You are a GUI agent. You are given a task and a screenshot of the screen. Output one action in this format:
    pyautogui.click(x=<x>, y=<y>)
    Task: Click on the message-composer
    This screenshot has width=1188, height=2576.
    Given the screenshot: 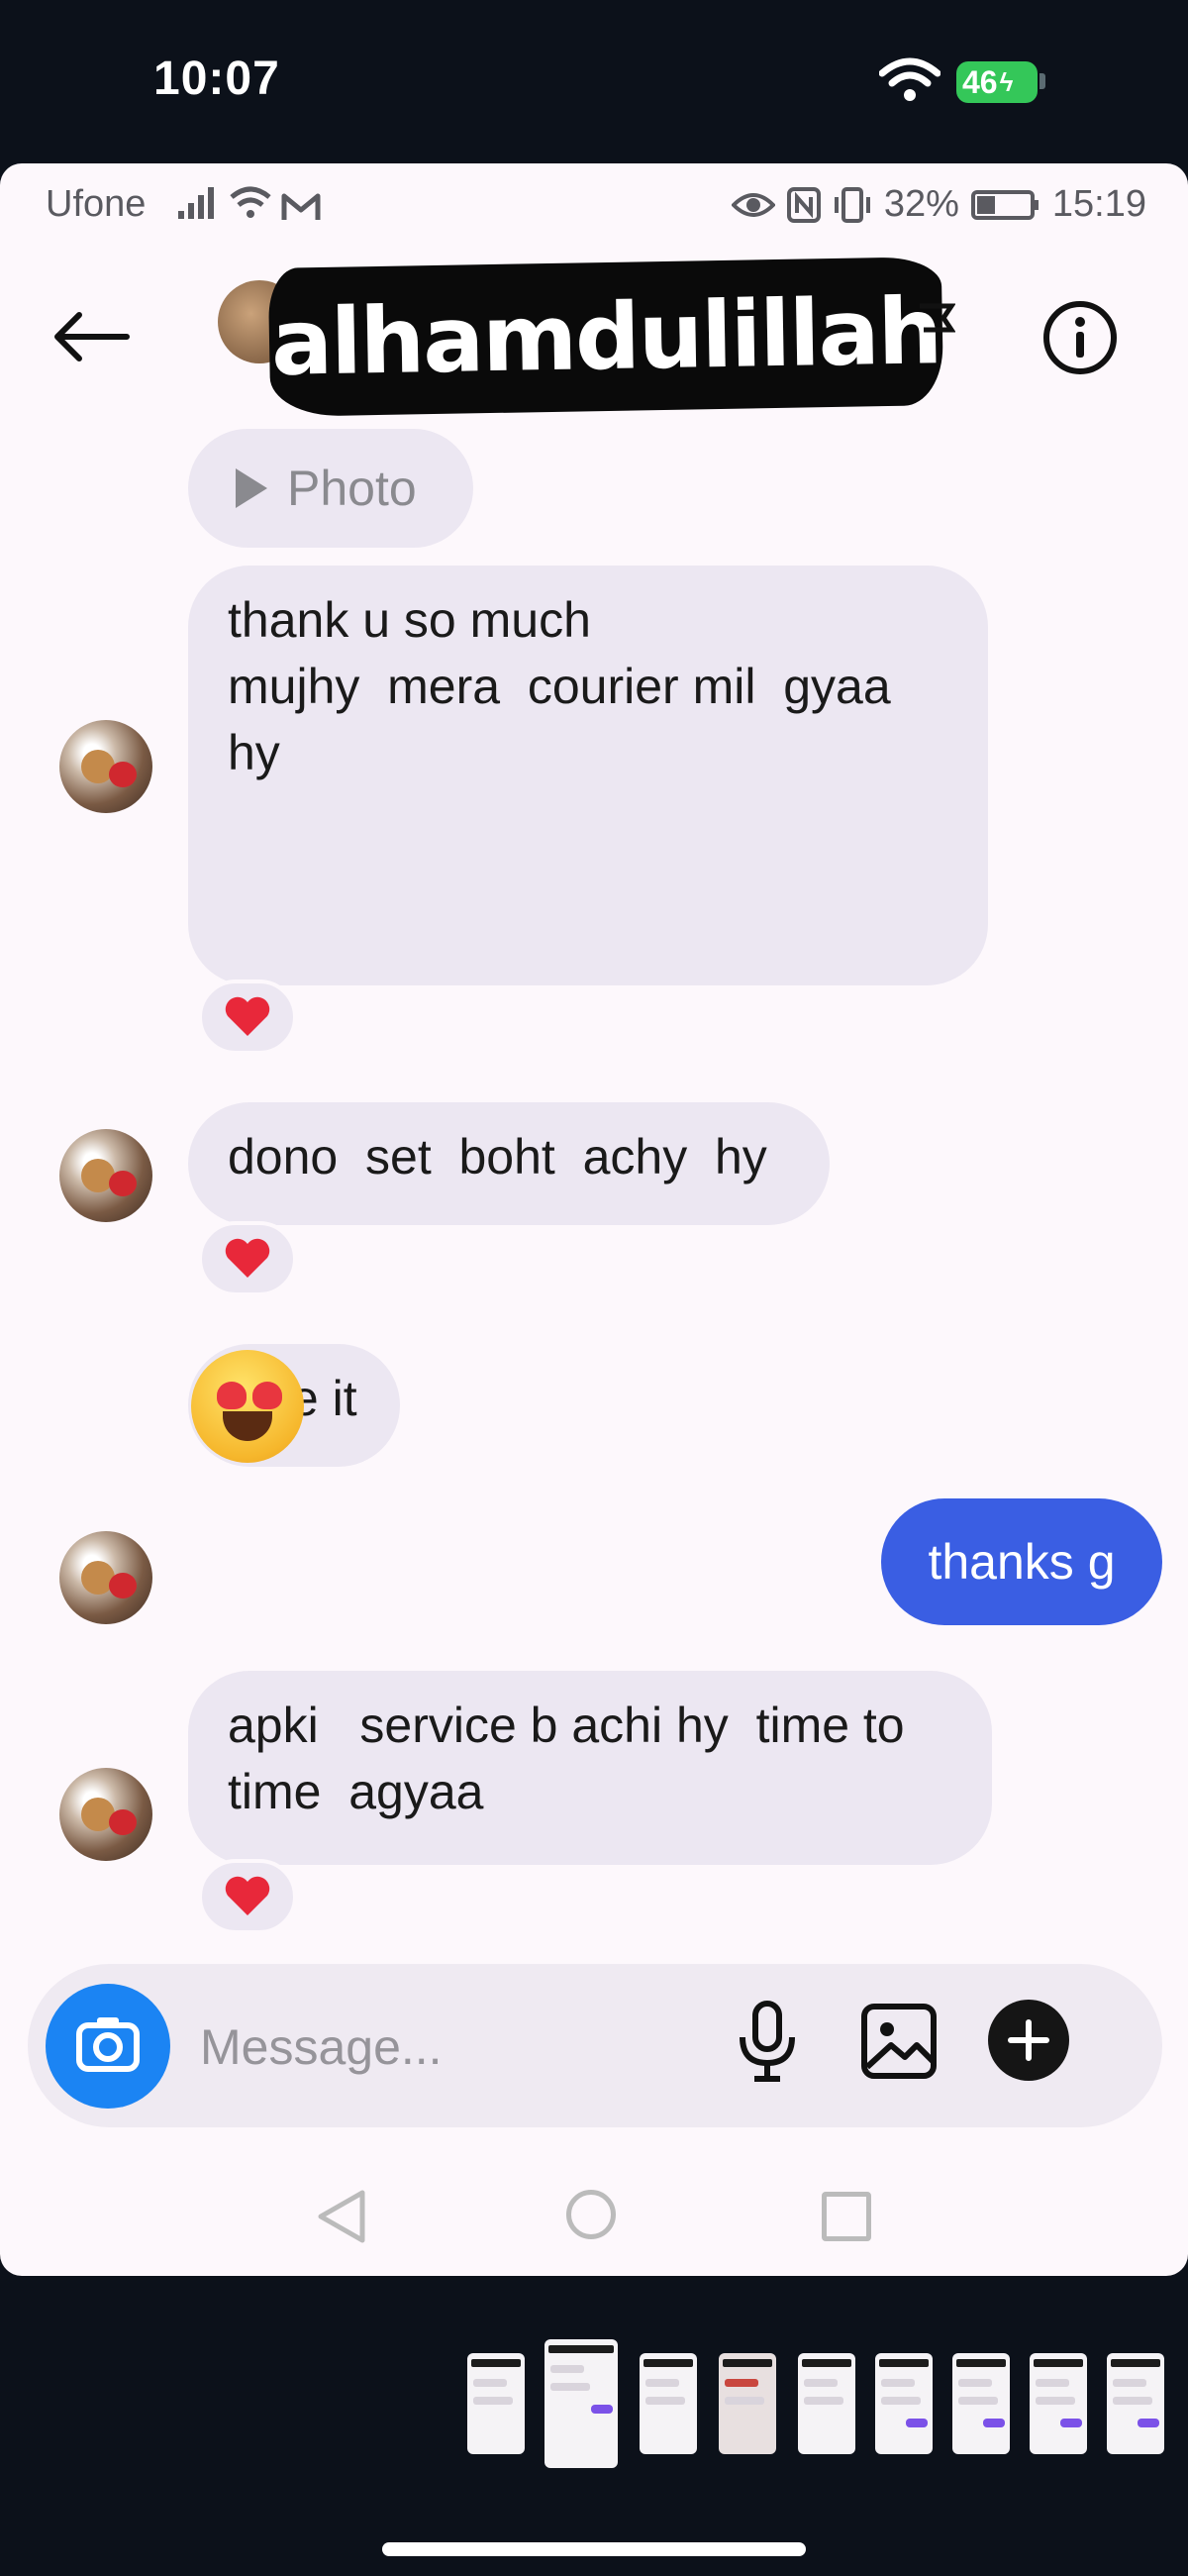 What is the action you would take?
    pyautogui.click(x=595, y=2045)
    